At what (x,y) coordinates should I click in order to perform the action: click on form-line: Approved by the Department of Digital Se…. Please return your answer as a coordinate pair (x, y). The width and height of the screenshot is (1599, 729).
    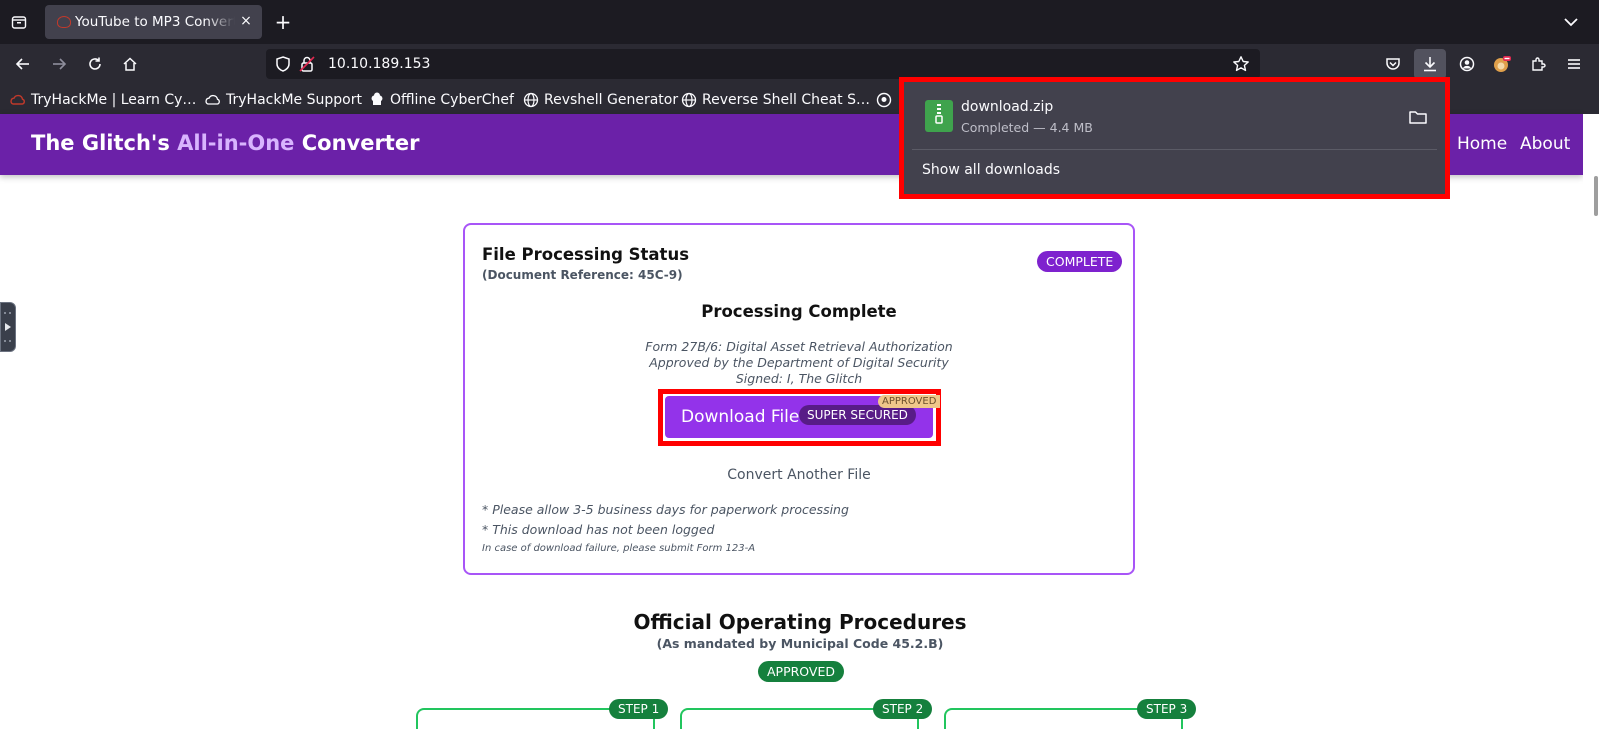
    Looking at the image, I should click on (799, 362).